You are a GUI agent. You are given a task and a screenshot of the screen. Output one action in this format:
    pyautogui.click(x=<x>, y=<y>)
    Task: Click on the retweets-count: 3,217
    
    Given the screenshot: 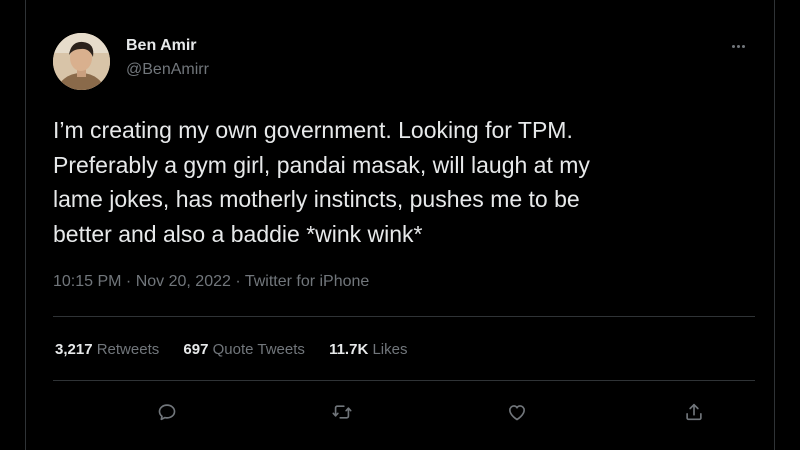 What is the action you would take?
    pyautogui.click(x=74, y=349)
    